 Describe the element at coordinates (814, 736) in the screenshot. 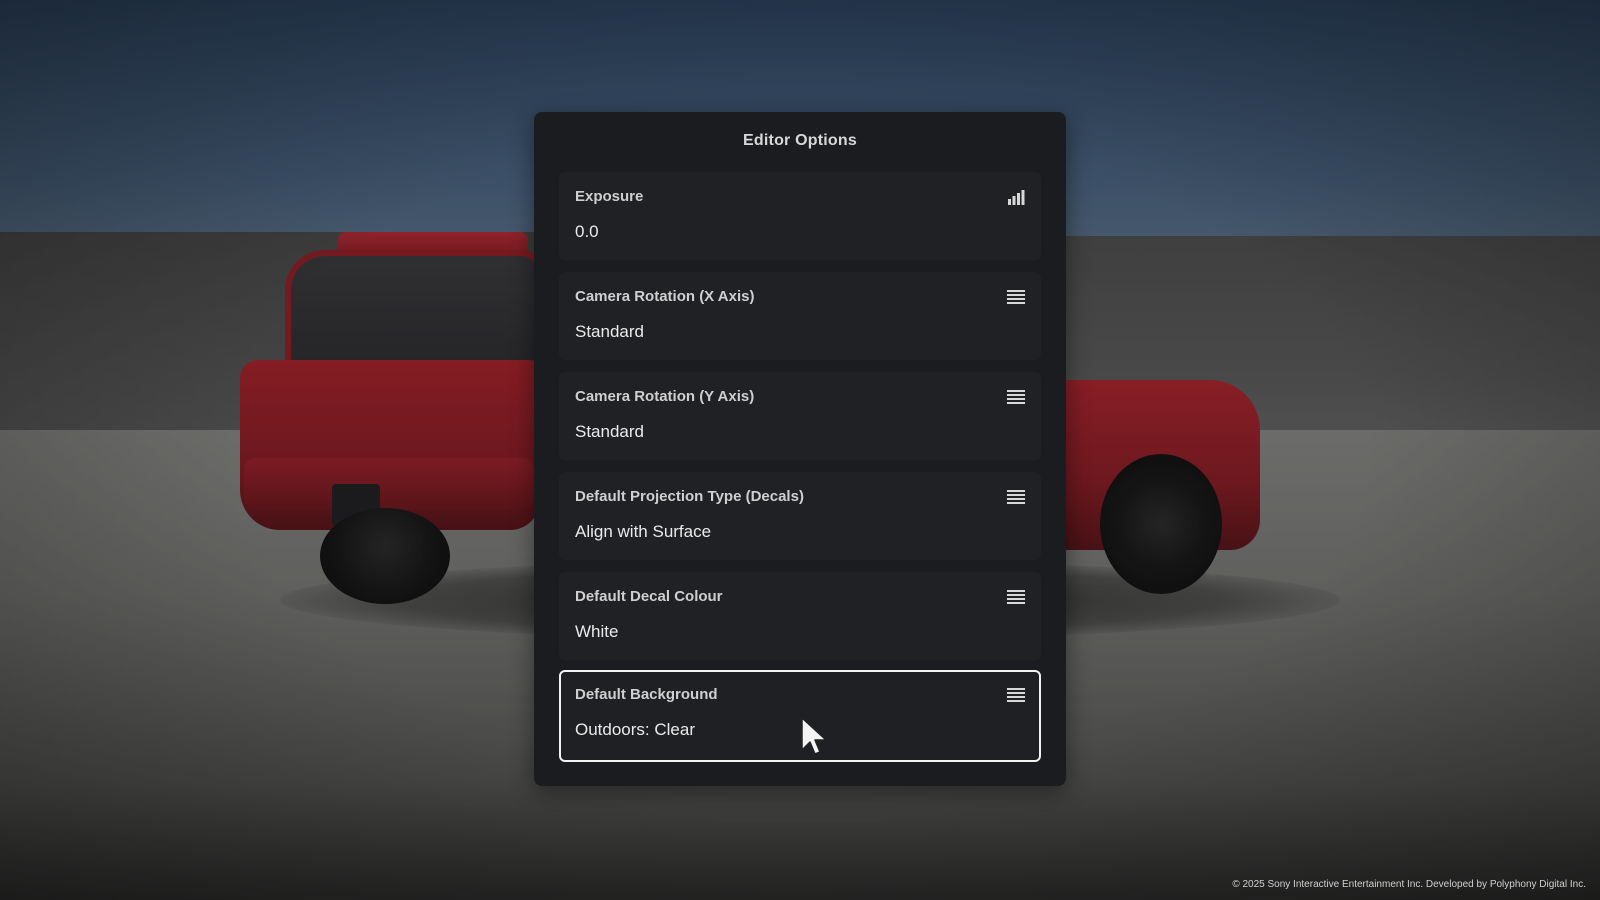

I see `pointer-cursor-icon` at that location.